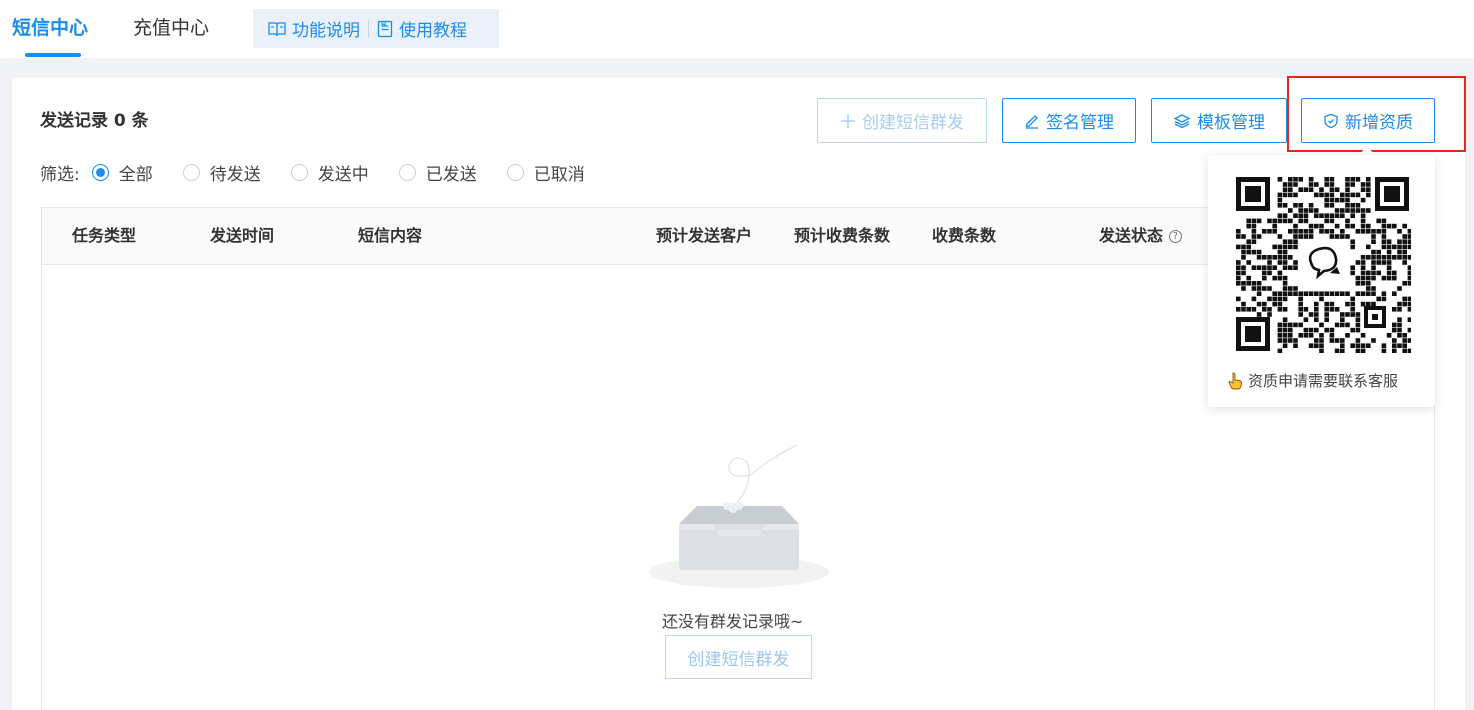 This screenshot has width=1474, height=710. Describe the element at coordinates (964, 235) in the screenshot. I see `column-header-billed-count: 收费条数` at that location.